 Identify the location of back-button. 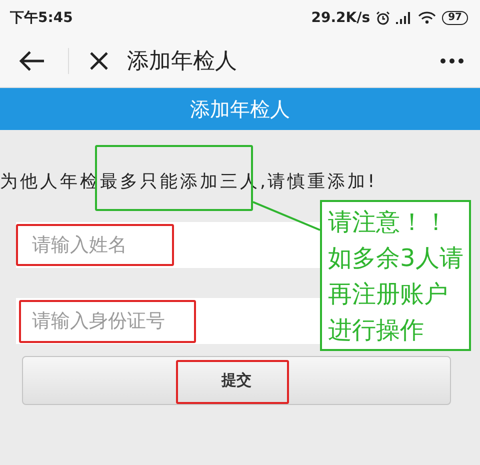
(32, 61).